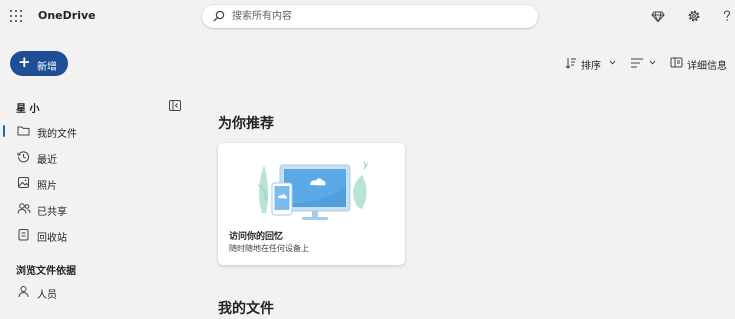 This screenshot has height=319, width=735. I want to click on search-icon, so click(219, 16).